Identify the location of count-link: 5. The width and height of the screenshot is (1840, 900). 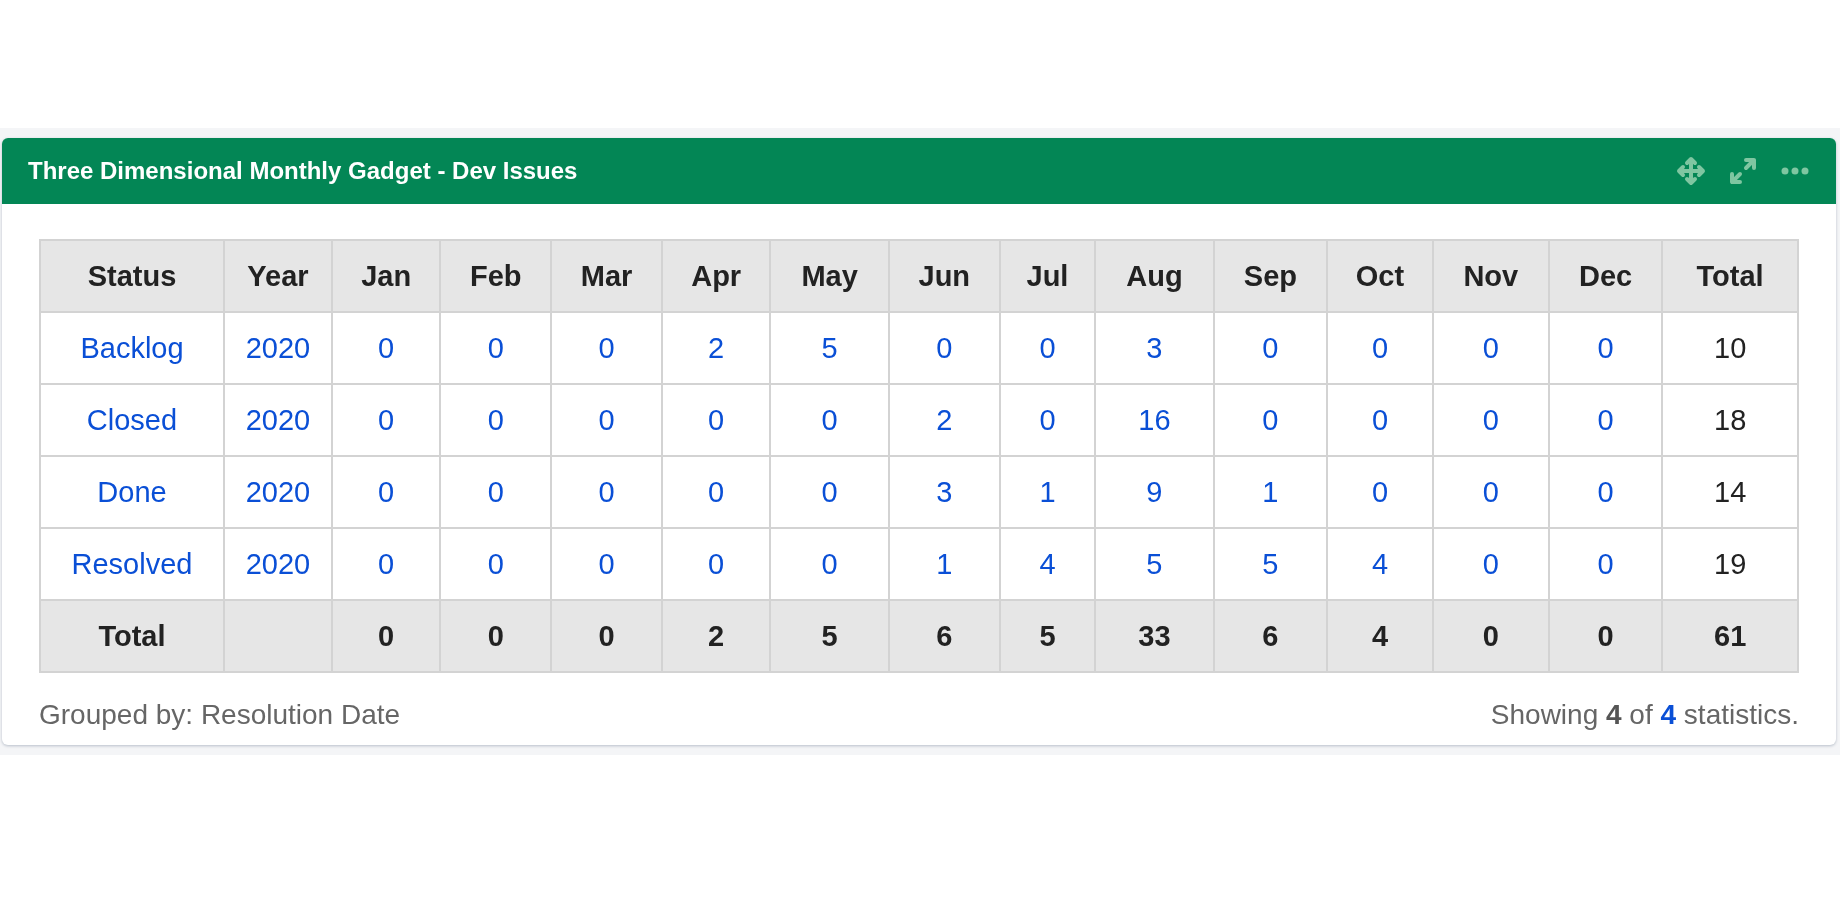
(829, 348).